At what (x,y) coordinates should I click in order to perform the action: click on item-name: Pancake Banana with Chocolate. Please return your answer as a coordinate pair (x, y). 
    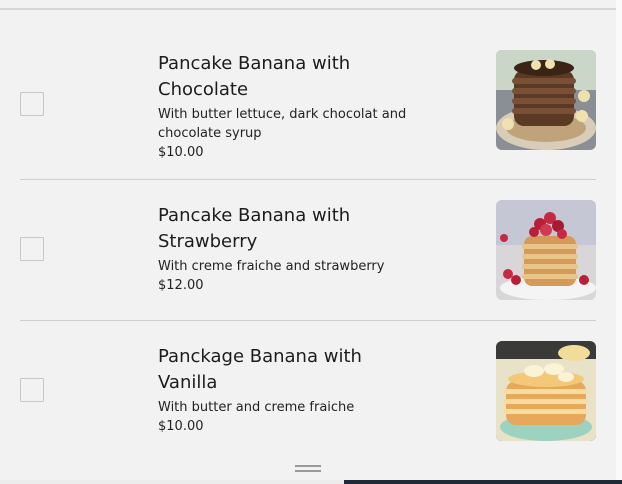
    Looking at the image, I should click on (254, 76).